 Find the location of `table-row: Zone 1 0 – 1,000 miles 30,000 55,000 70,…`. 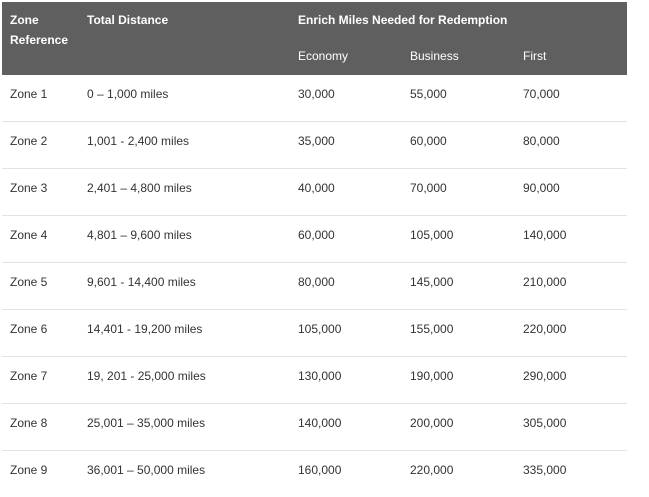

table-row: Zone 1 0 – 1,000 miles 30,000 55,000 70,… is located at coordinates (314, 98).